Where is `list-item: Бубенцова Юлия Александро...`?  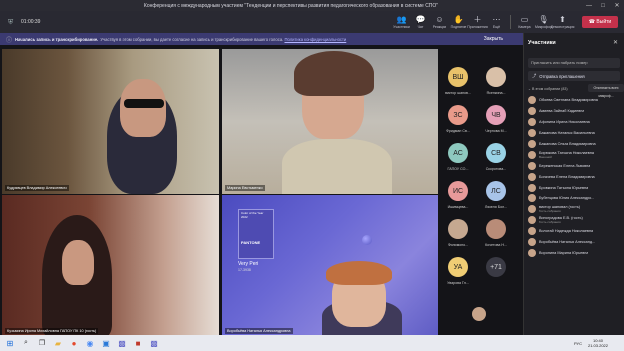
list-item: Бубенцова Юлия Александро... is located at coordinates (576, 198).